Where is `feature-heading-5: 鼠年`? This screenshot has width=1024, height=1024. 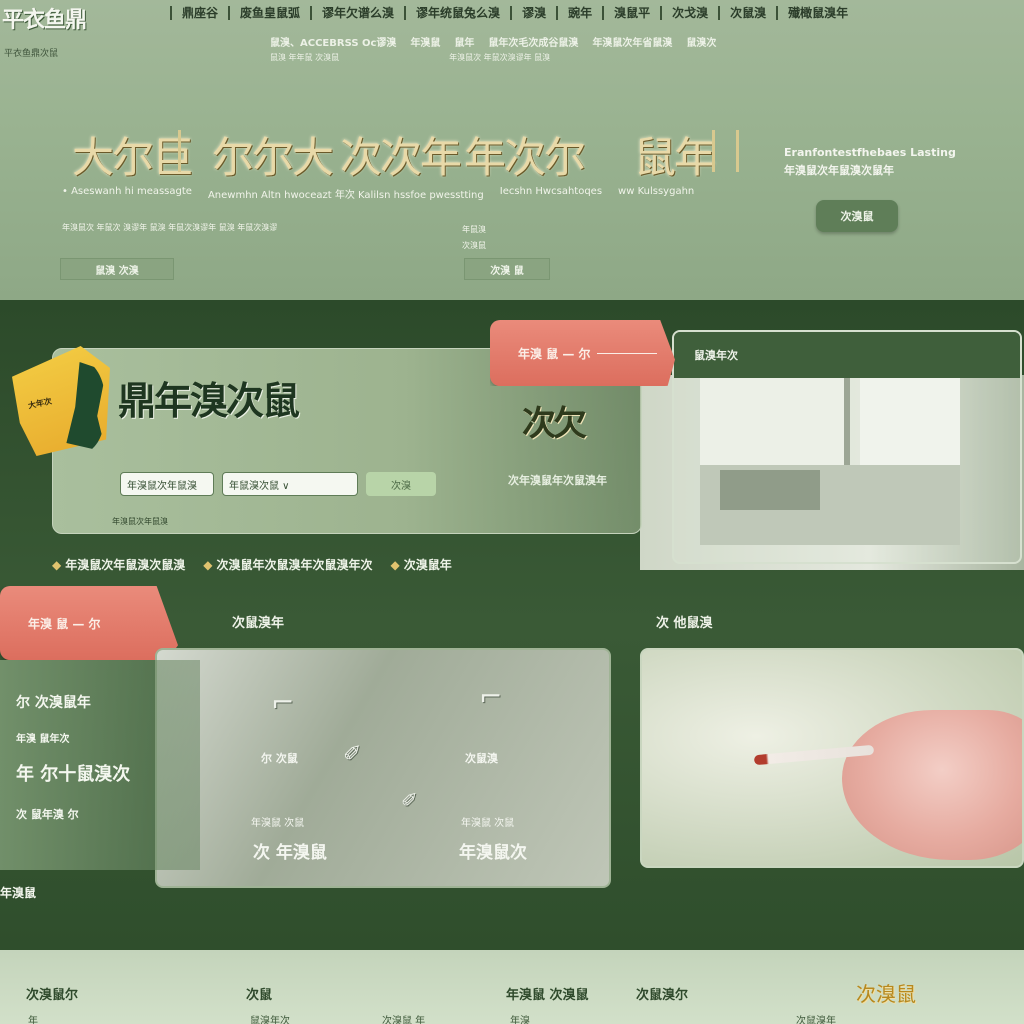 feature-heading-5: 鼠年 is located at coordinates (675, 157).